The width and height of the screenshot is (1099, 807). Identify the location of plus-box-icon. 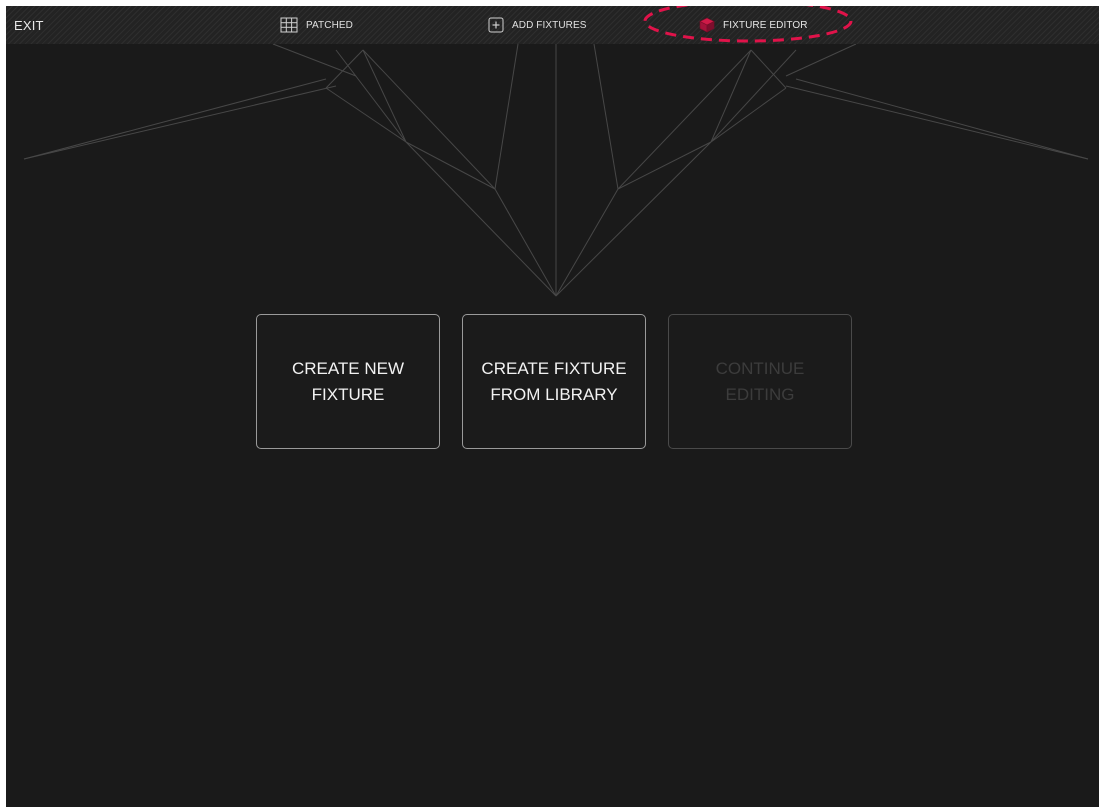
(496, 25).